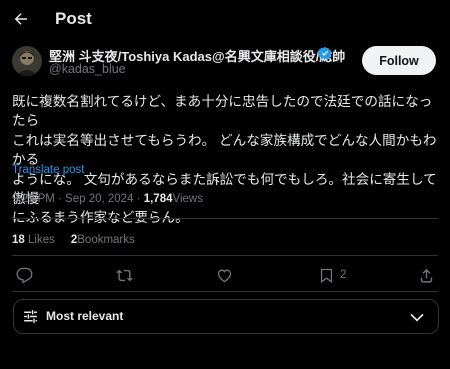 This screenshot has height=369, width=450. What do you see at coordinates (343, 275) in the screenshot?
I see `bookmark-count: 2` at bounding box center [343, 275].